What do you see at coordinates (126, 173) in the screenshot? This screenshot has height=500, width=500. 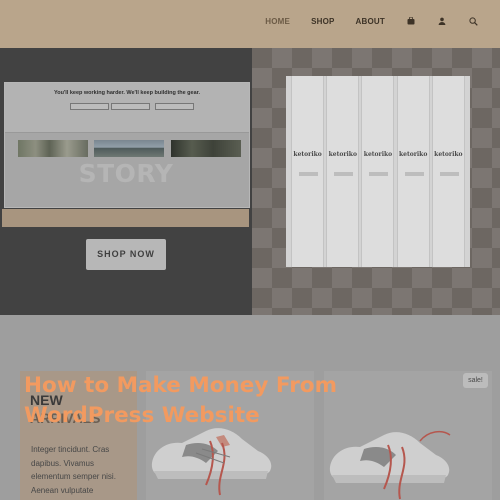 I see `hero-story-heading: STORY` at bounding box center [126, 173].